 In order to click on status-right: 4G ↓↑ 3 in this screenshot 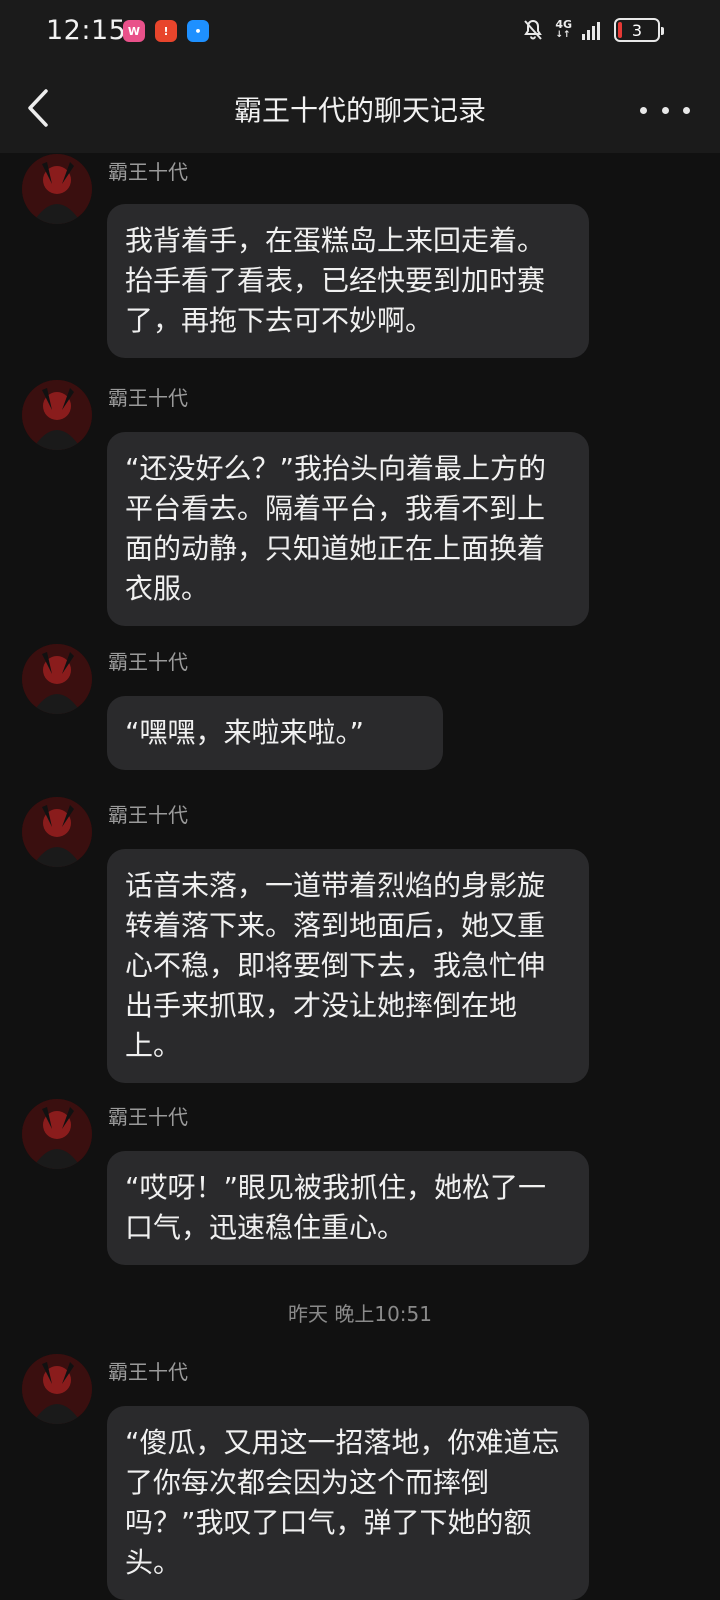, I will do `click(592, 30)`.